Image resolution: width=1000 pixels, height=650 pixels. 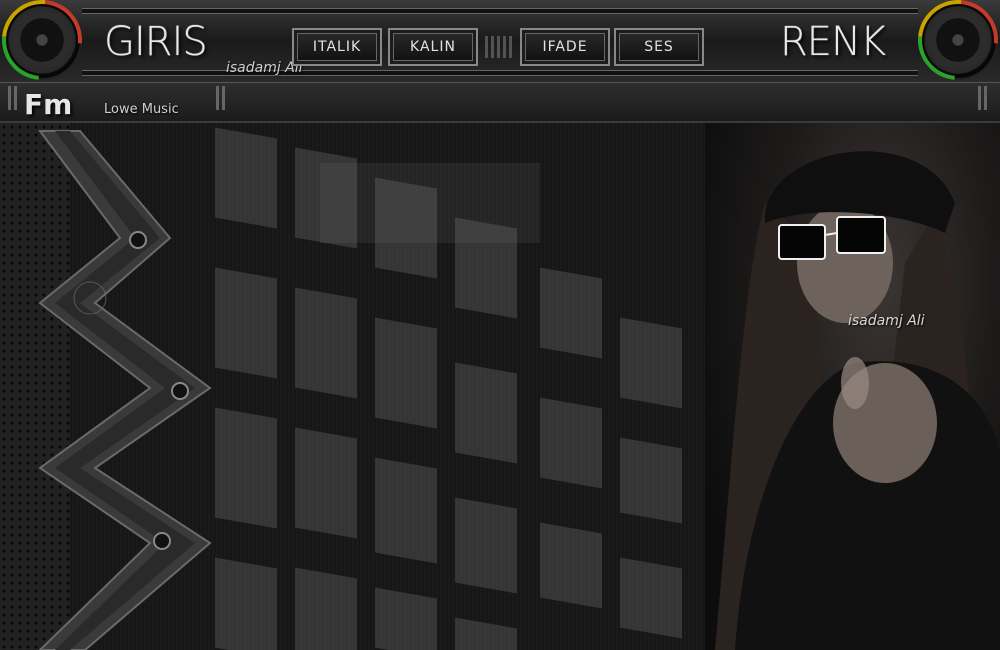 I want to click on ses-button: SES, so click(x=659, y=47).